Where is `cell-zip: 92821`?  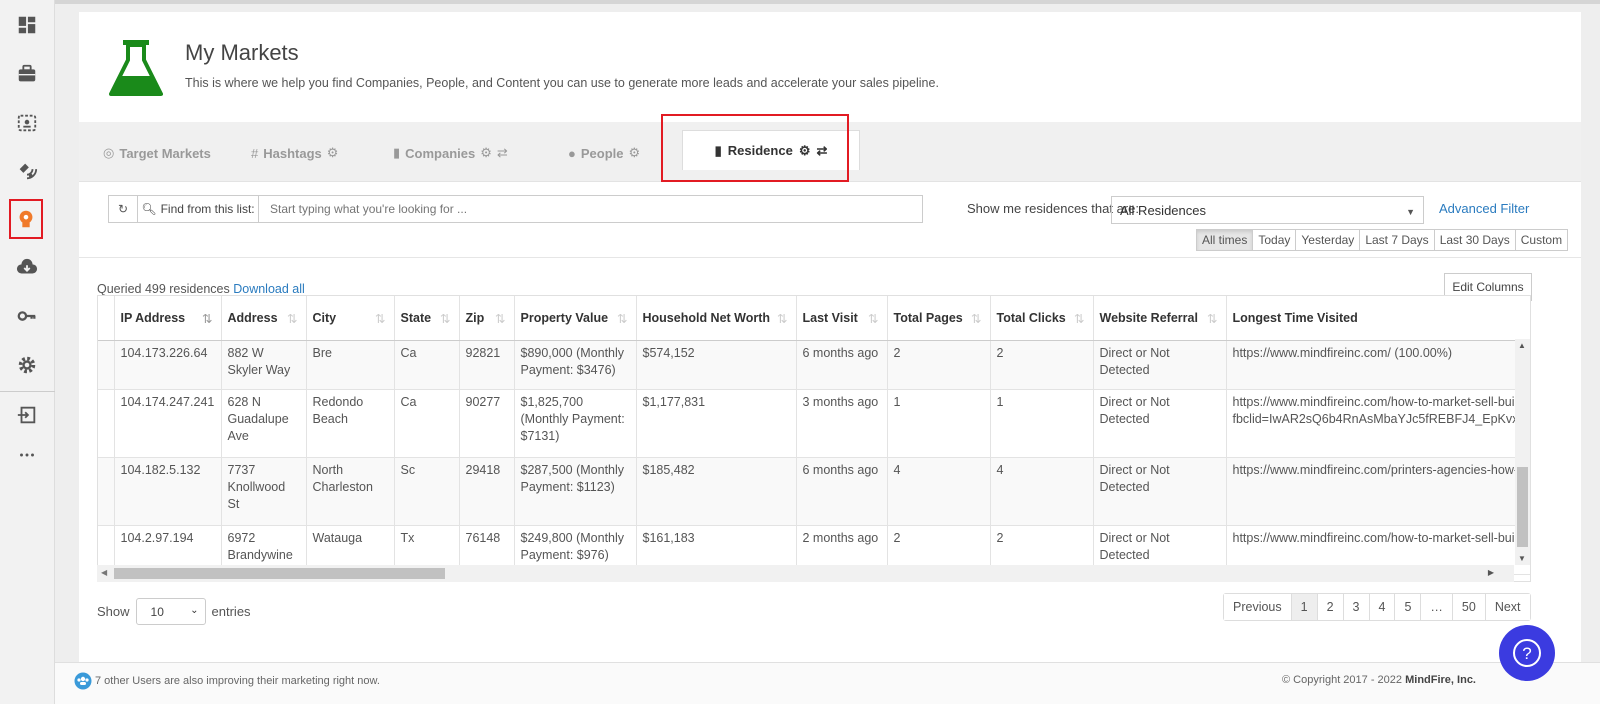 cell-zip: 92821 is located at coordinates (487, 365).